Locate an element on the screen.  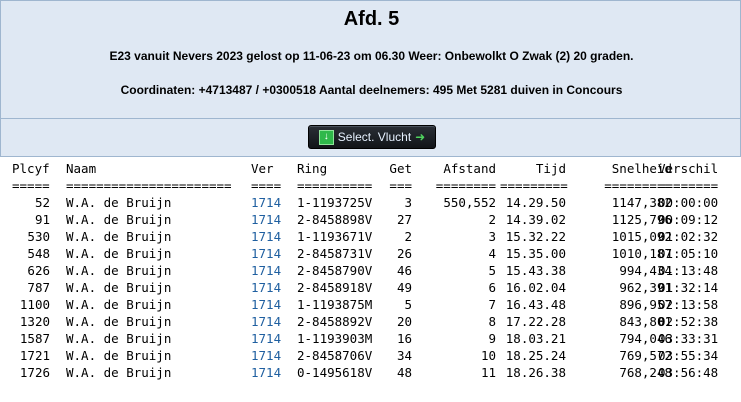
cell-snelheid: 962,391 is located at coordinates (645, 287).